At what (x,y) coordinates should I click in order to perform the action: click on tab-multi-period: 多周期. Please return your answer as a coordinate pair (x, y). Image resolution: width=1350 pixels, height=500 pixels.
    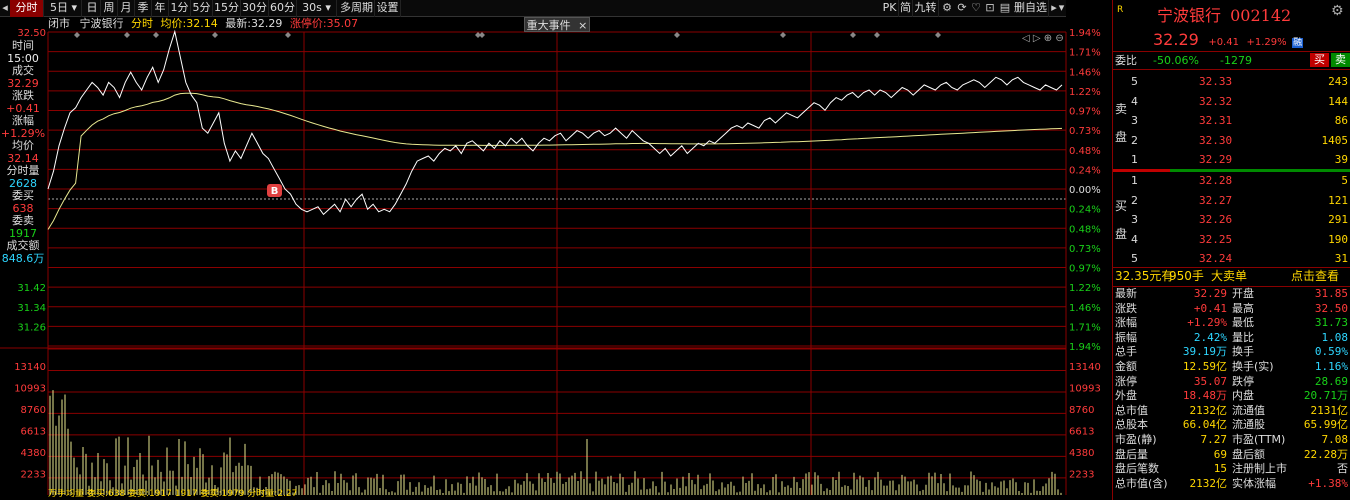
    Looking at the image, I should click on (357, 8).